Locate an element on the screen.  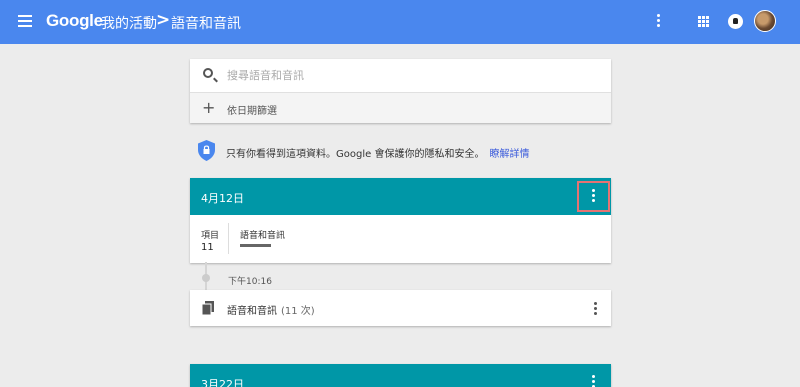
search-row is located at coordinates (400, 74).